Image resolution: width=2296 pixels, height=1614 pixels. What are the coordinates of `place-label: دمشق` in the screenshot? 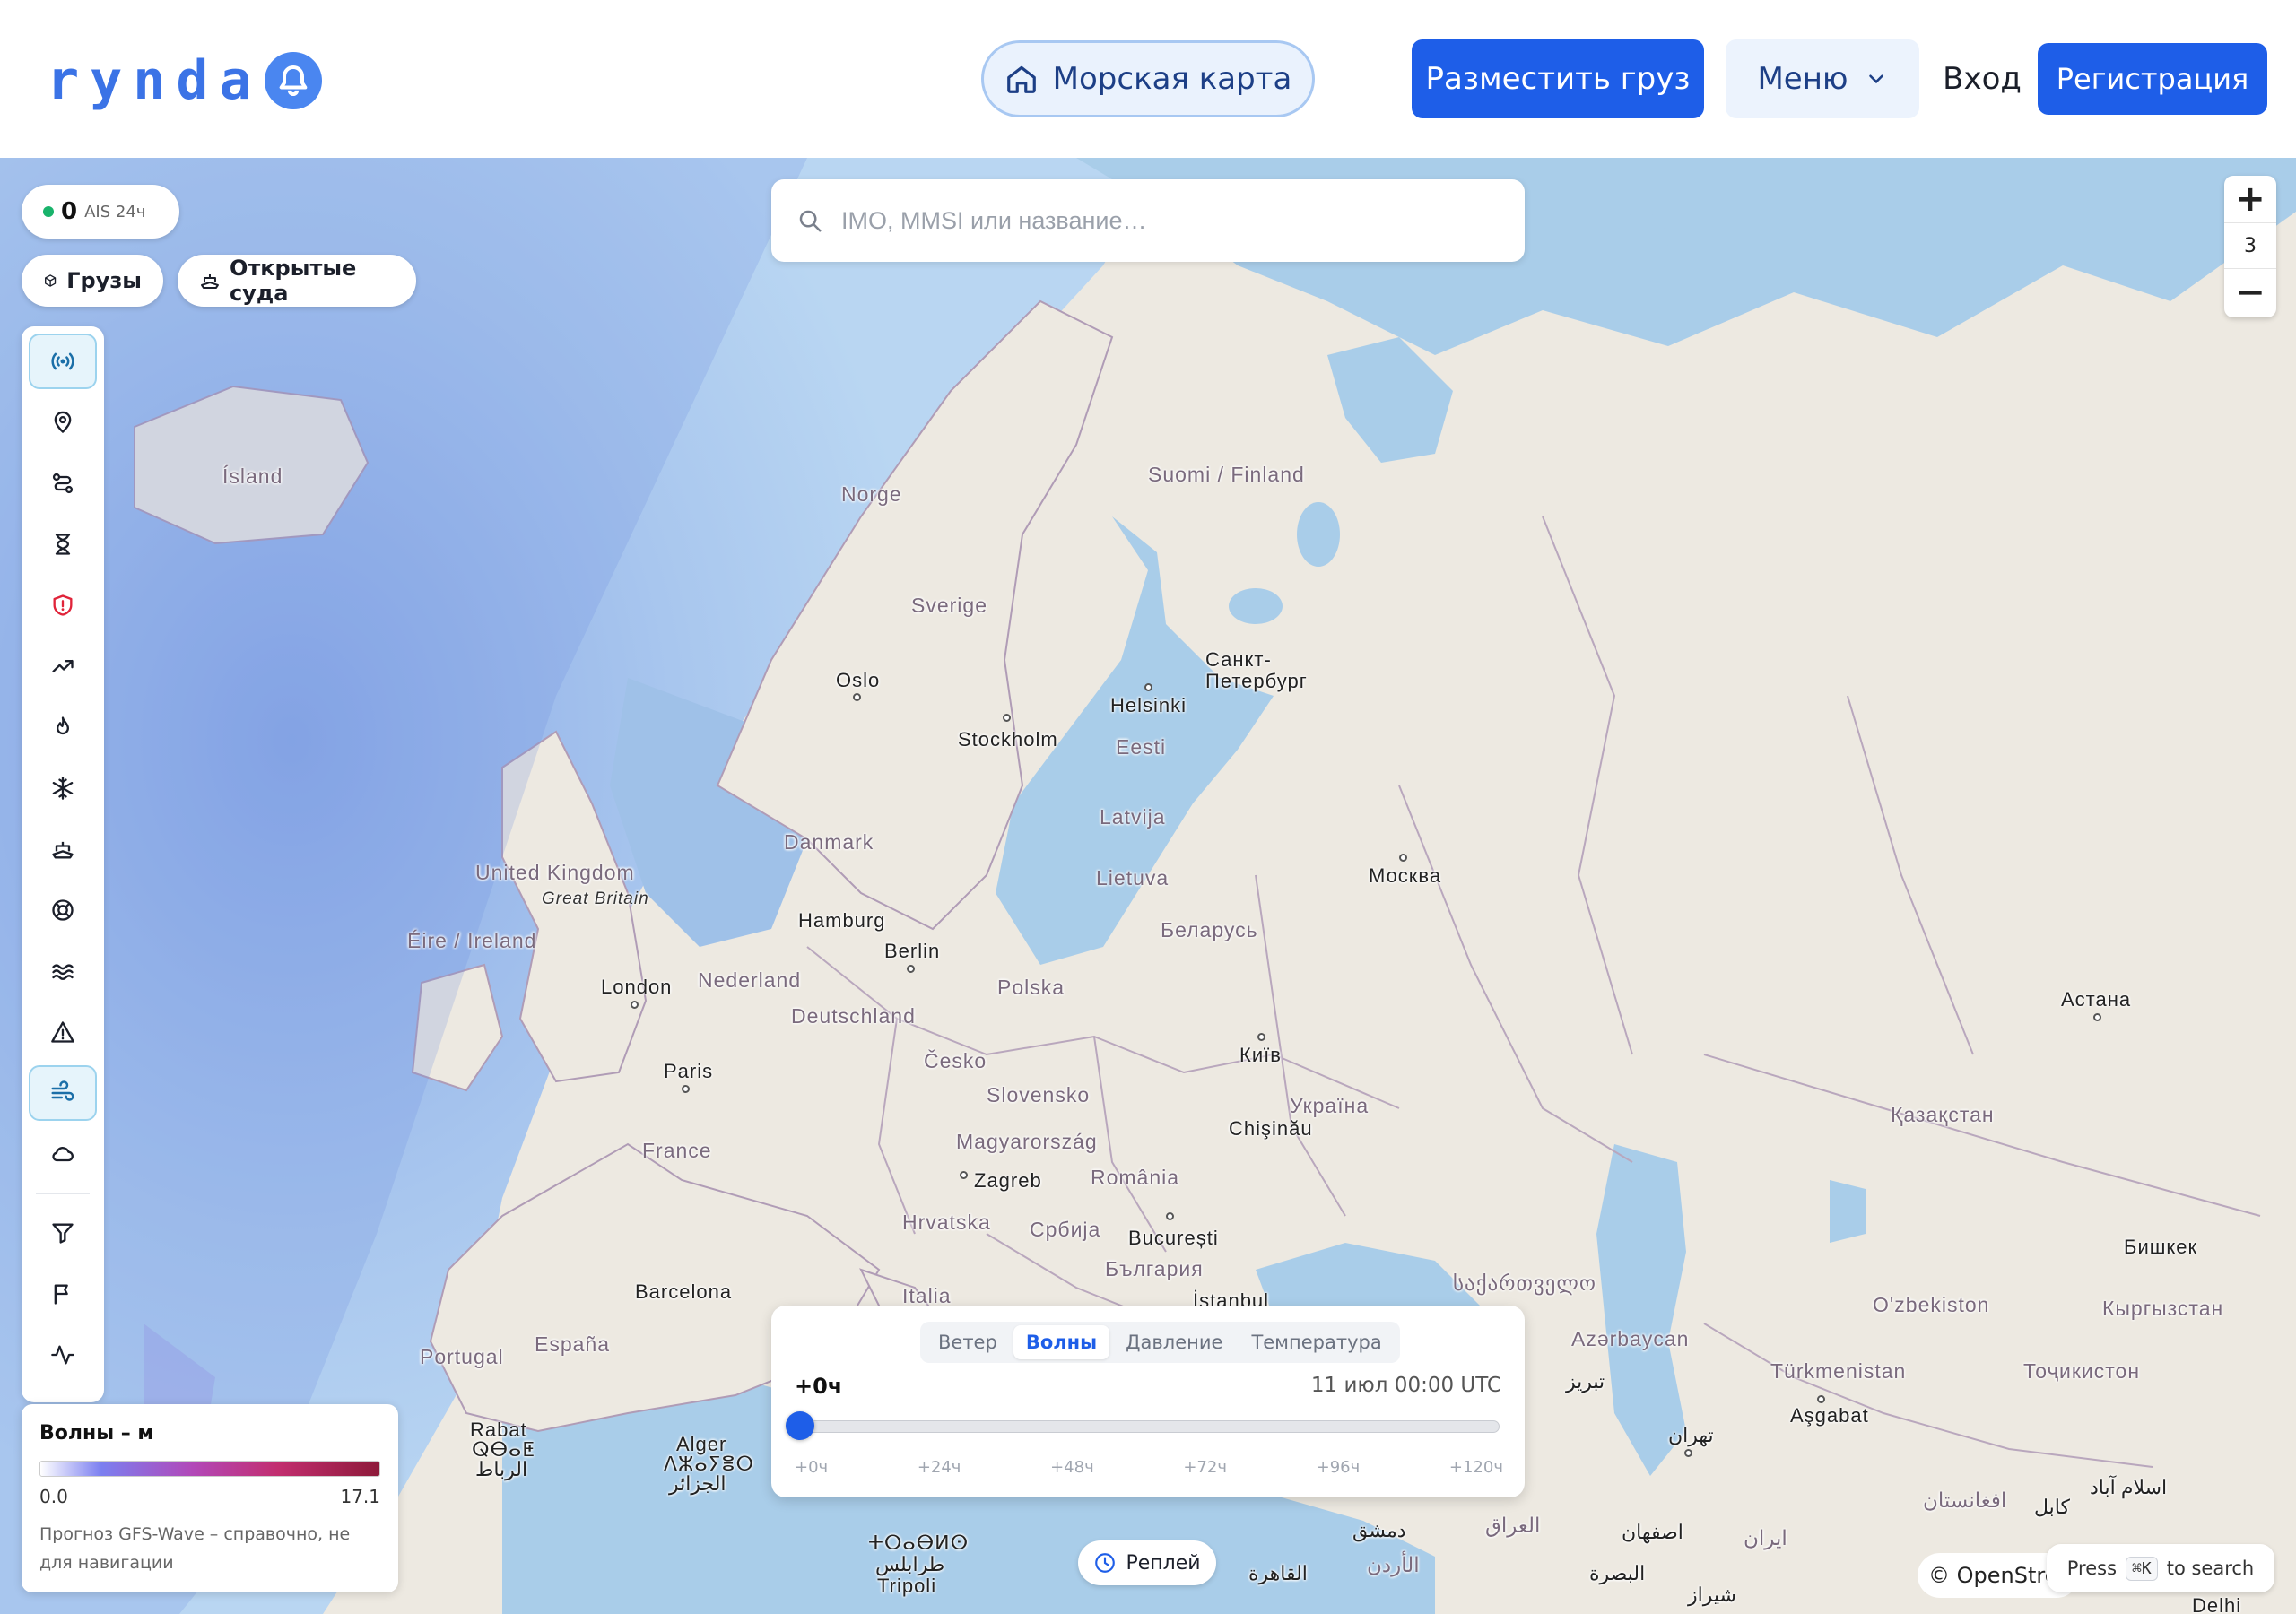 It's located at (1379, 1530).